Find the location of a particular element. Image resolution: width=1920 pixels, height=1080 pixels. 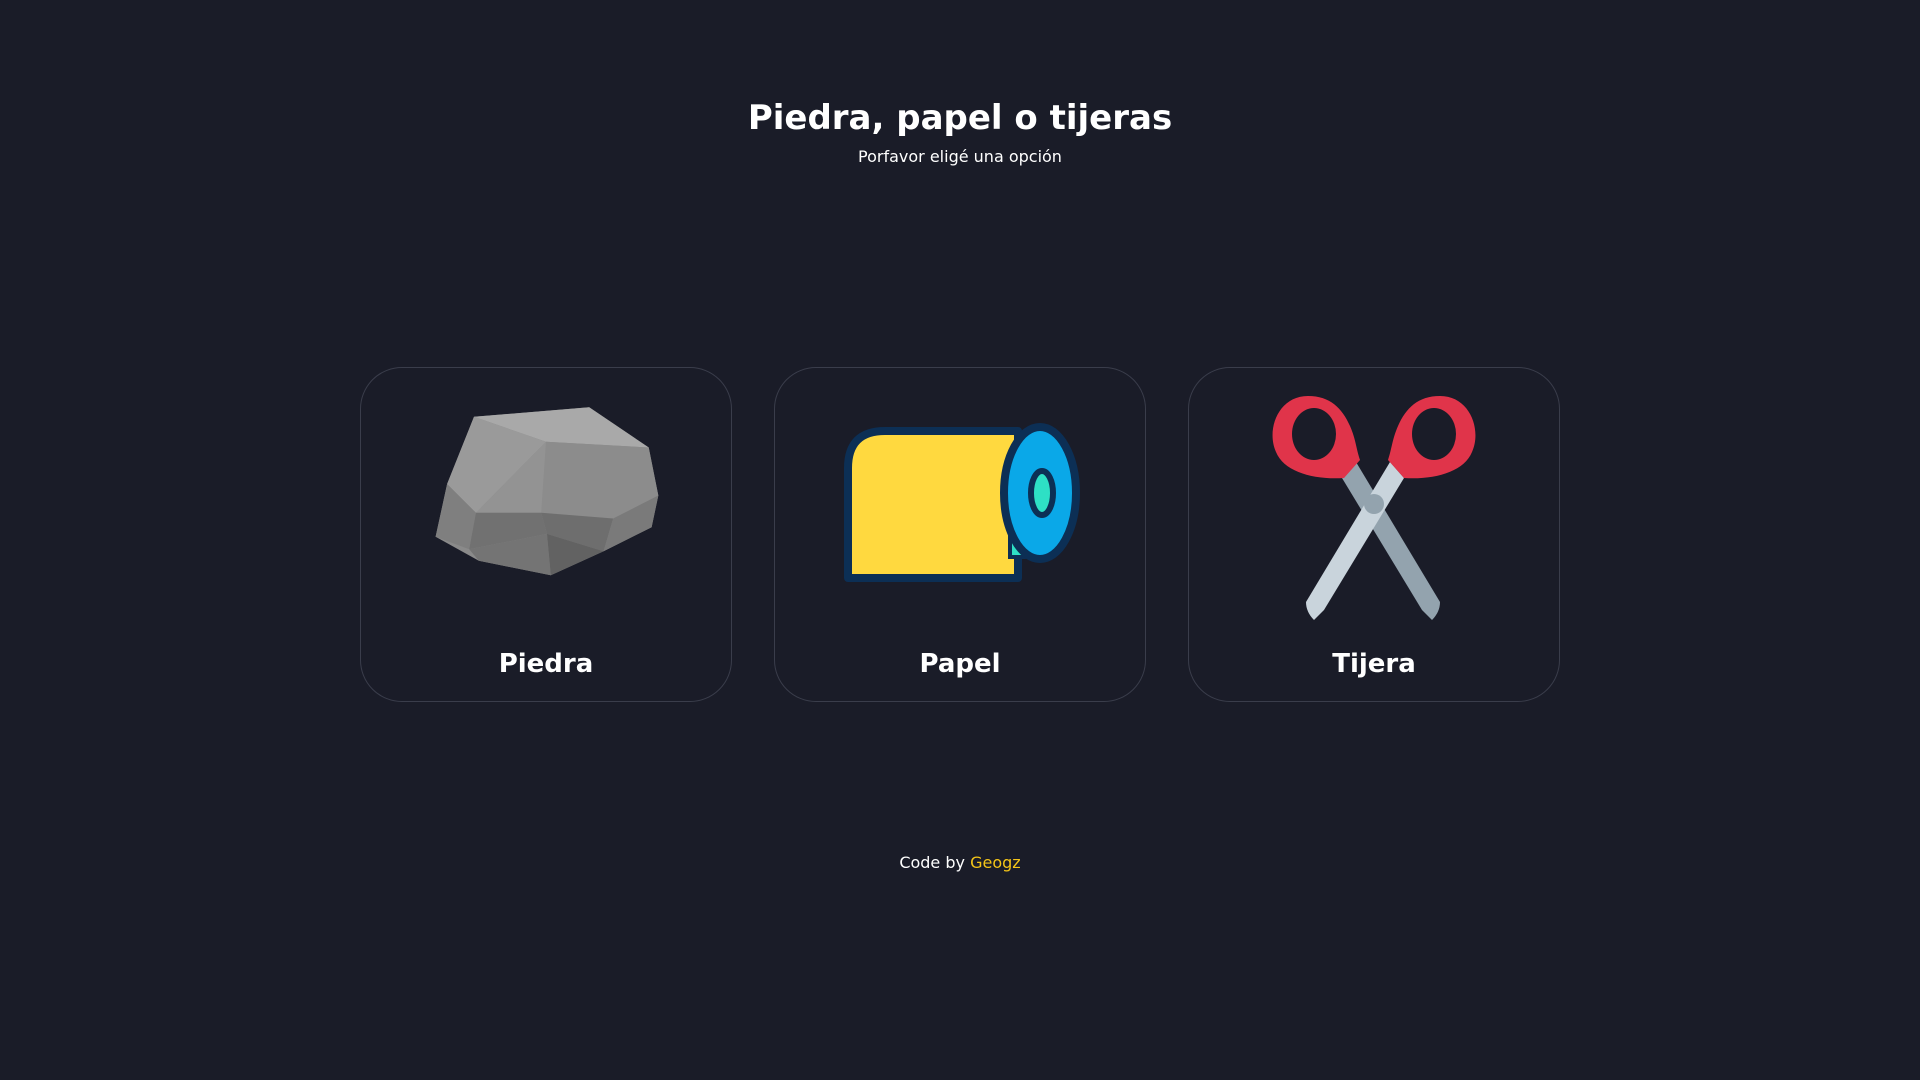

rock-icon is located at coordinates (546, 508).